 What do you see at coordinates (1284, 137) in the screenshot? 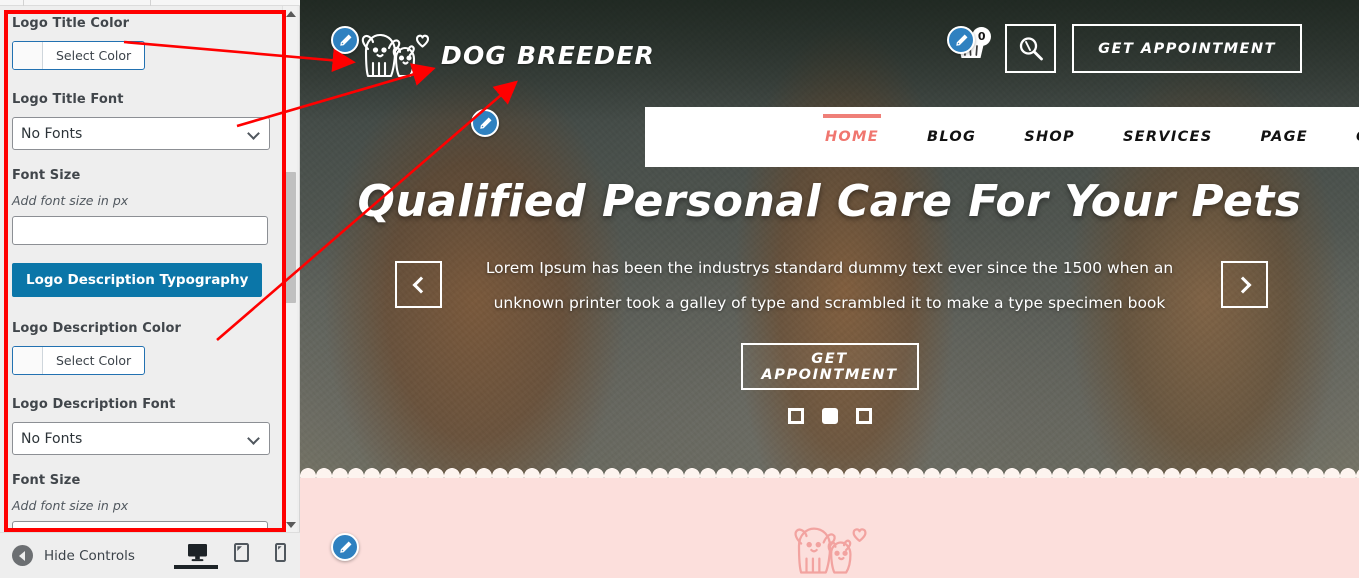
I see `nav-item-page: PAGE` at bounding box center [1284, 137].